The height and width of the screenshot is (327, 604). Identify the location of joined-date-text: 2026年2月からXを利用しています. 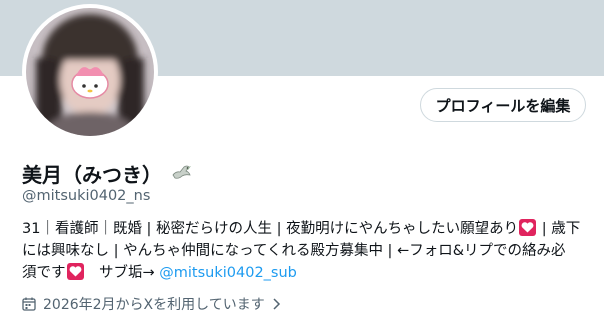
(154, 305).